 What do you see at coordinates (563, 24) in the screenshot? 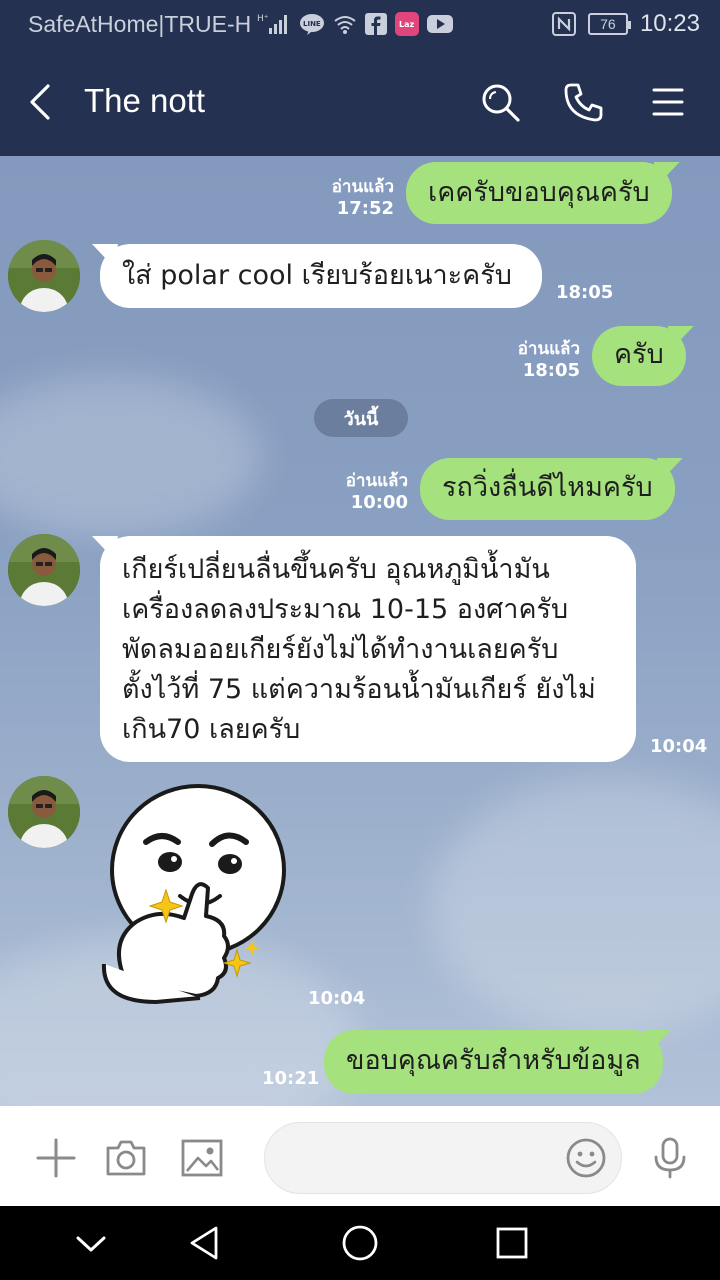
I see `nfc-icon` at bounding box center [563, 24].